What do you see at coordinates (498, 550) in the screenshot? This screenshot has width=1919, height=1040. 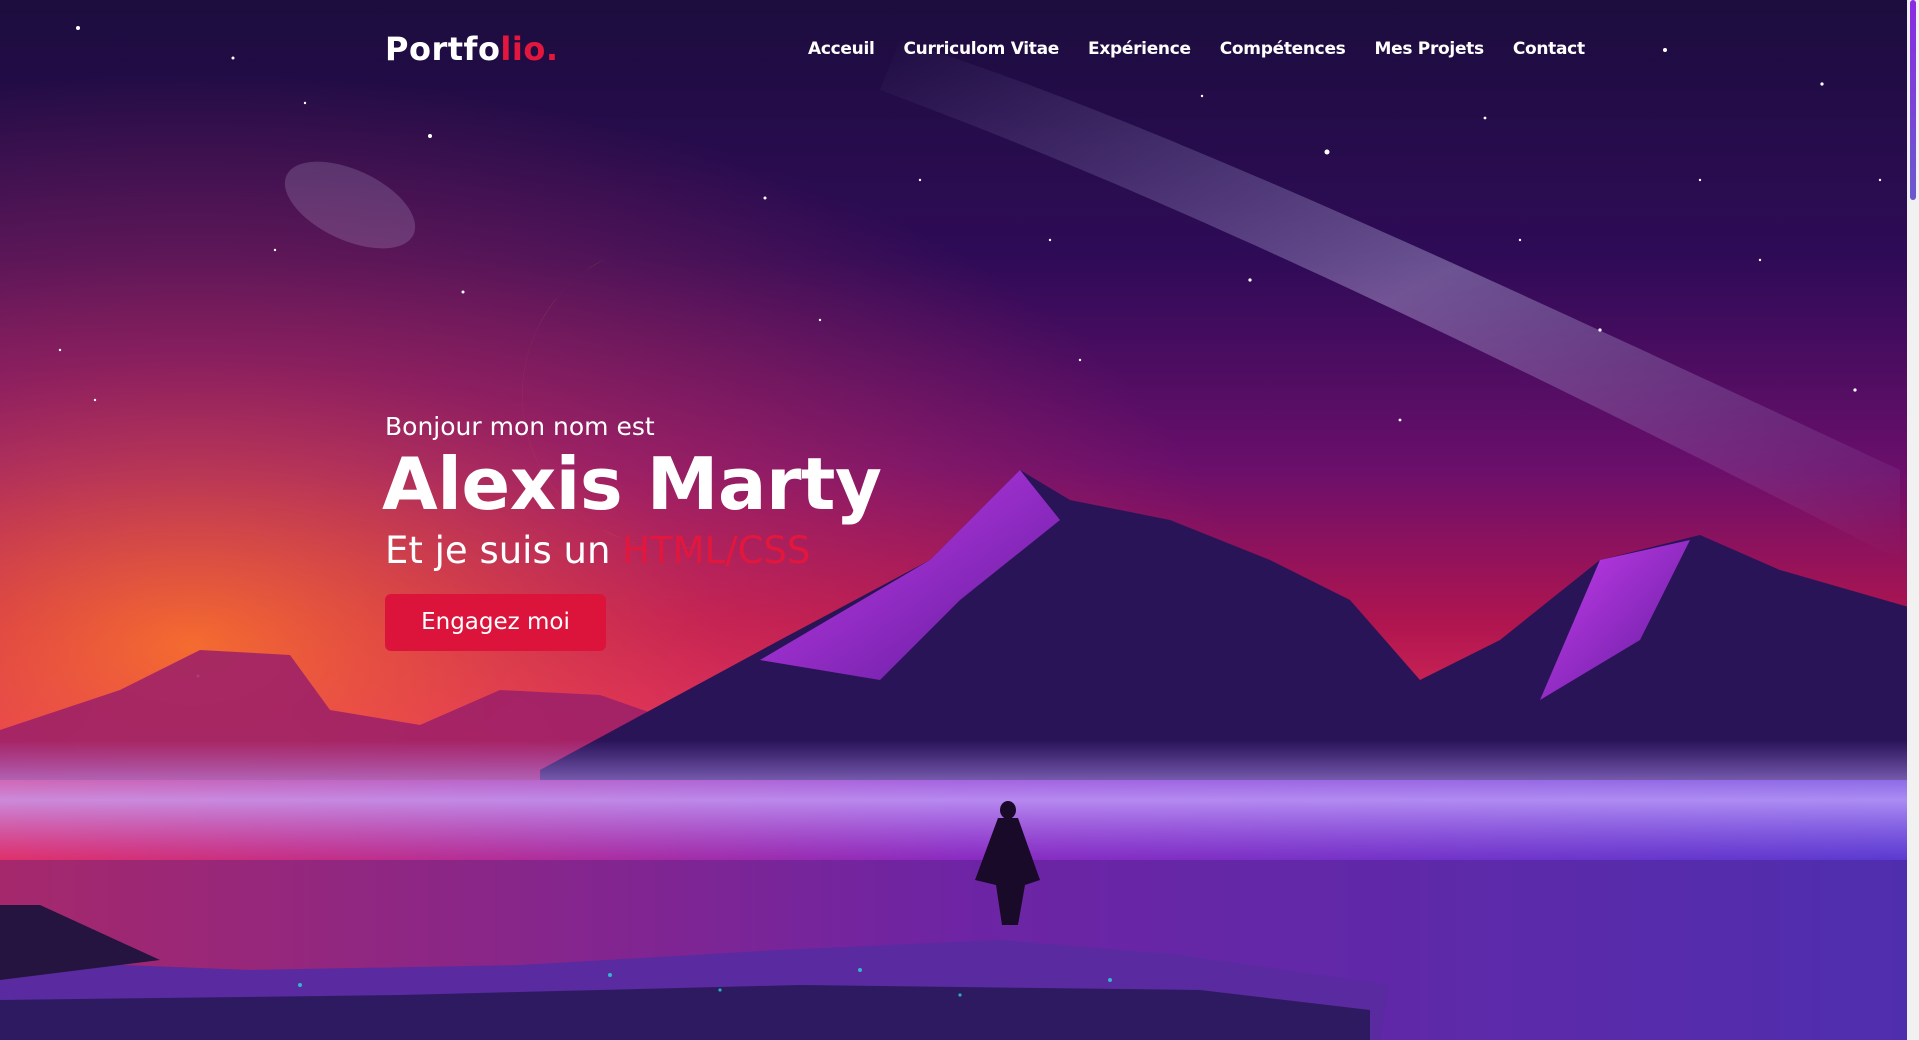 I see `hero-role-prefix: Et je suis un` at bounding box center [498, 550].